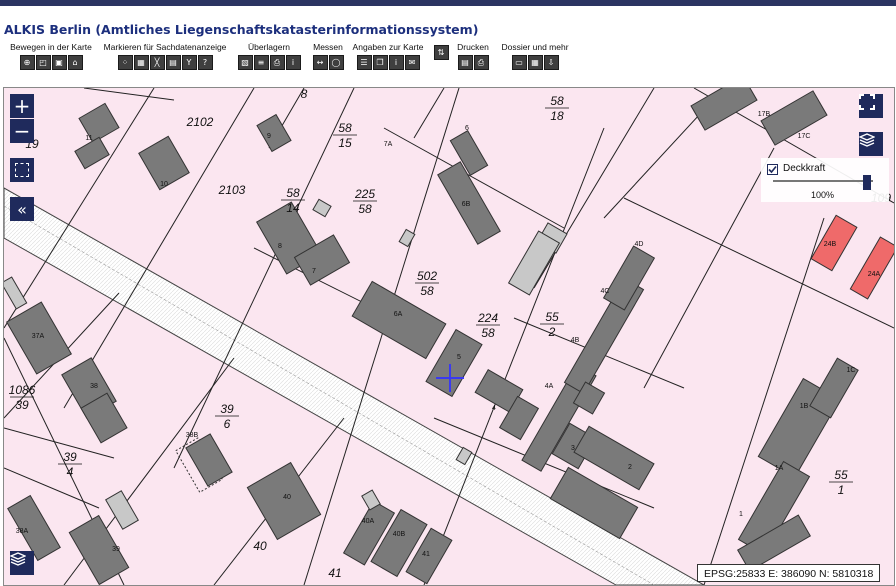 The image size is (896, 586). What do you see at coordinates (22, 209) in the screenshot?
I see `collapse-panel-button: «` at bounding box center [22, 209].